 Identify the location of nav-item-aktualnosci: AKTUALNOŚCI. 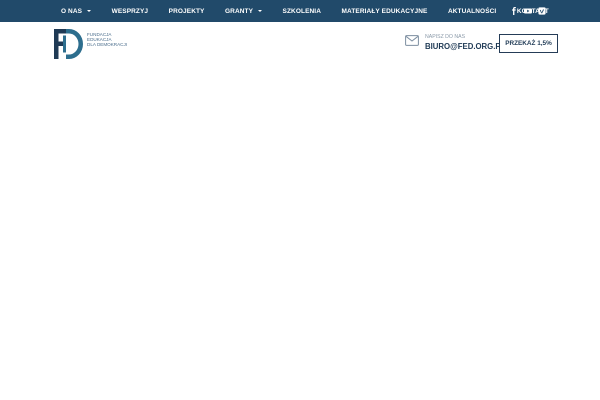
(468, 11).